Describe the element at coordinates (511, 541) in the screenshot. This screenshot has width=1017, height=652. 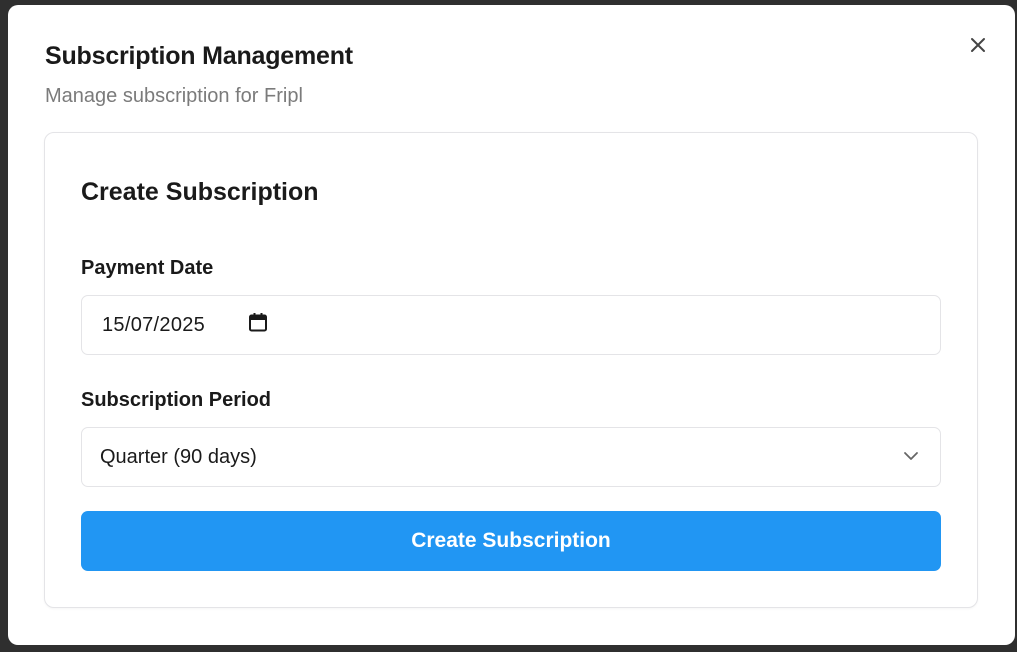
I see `create-subscription-button: Create Subscription` at that location.